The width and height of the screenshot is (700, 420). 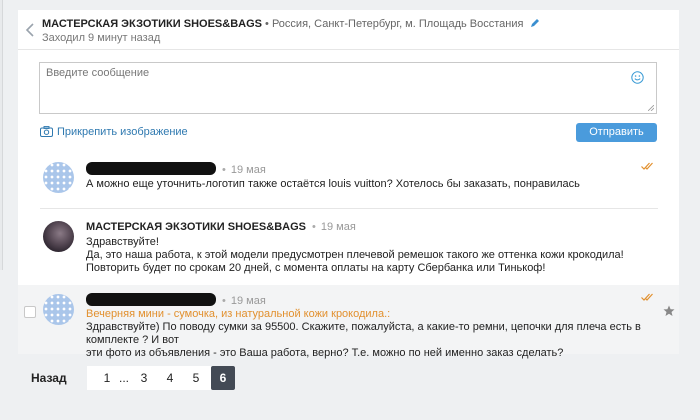 I want to click on pagination: Назад 1 ... 3 4 5 6, so click(x=350, y=378).